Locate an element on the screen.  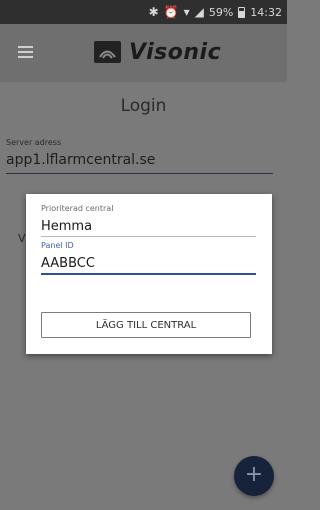
preferred-central-label: Prioriterad central is located at coordinates (77, 208).